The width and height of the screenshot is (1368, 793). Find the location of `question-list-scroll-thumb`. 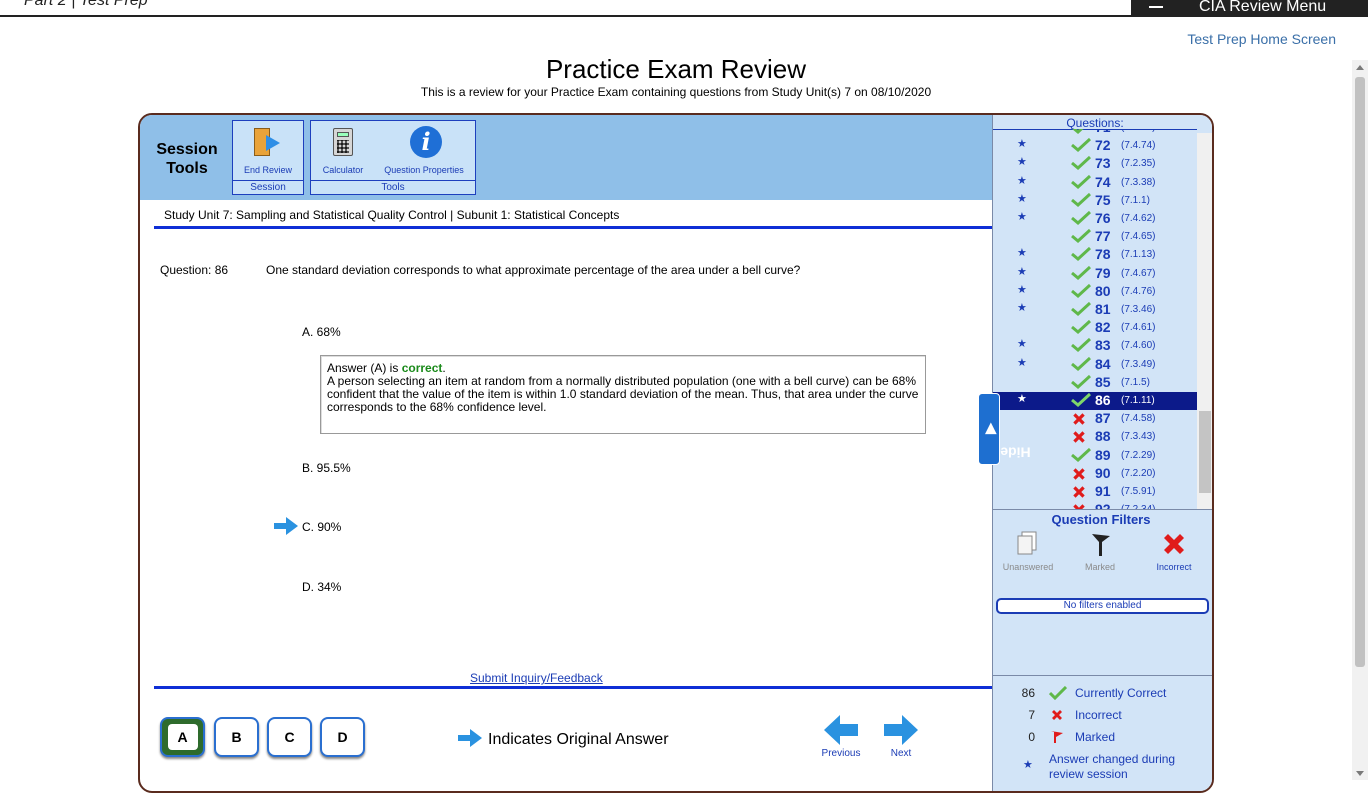

question-list-scroll-thumb is located at coordinates (1205, 452).